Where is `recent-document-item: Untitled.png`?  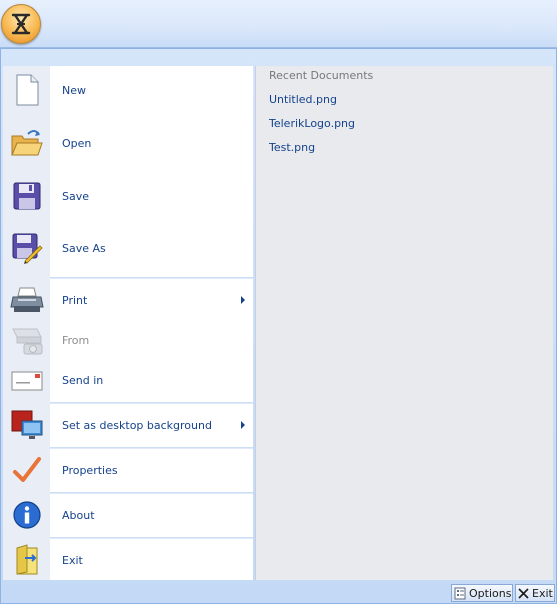
recent-document-item: Untitled.png is located at coordinates (303, 99).